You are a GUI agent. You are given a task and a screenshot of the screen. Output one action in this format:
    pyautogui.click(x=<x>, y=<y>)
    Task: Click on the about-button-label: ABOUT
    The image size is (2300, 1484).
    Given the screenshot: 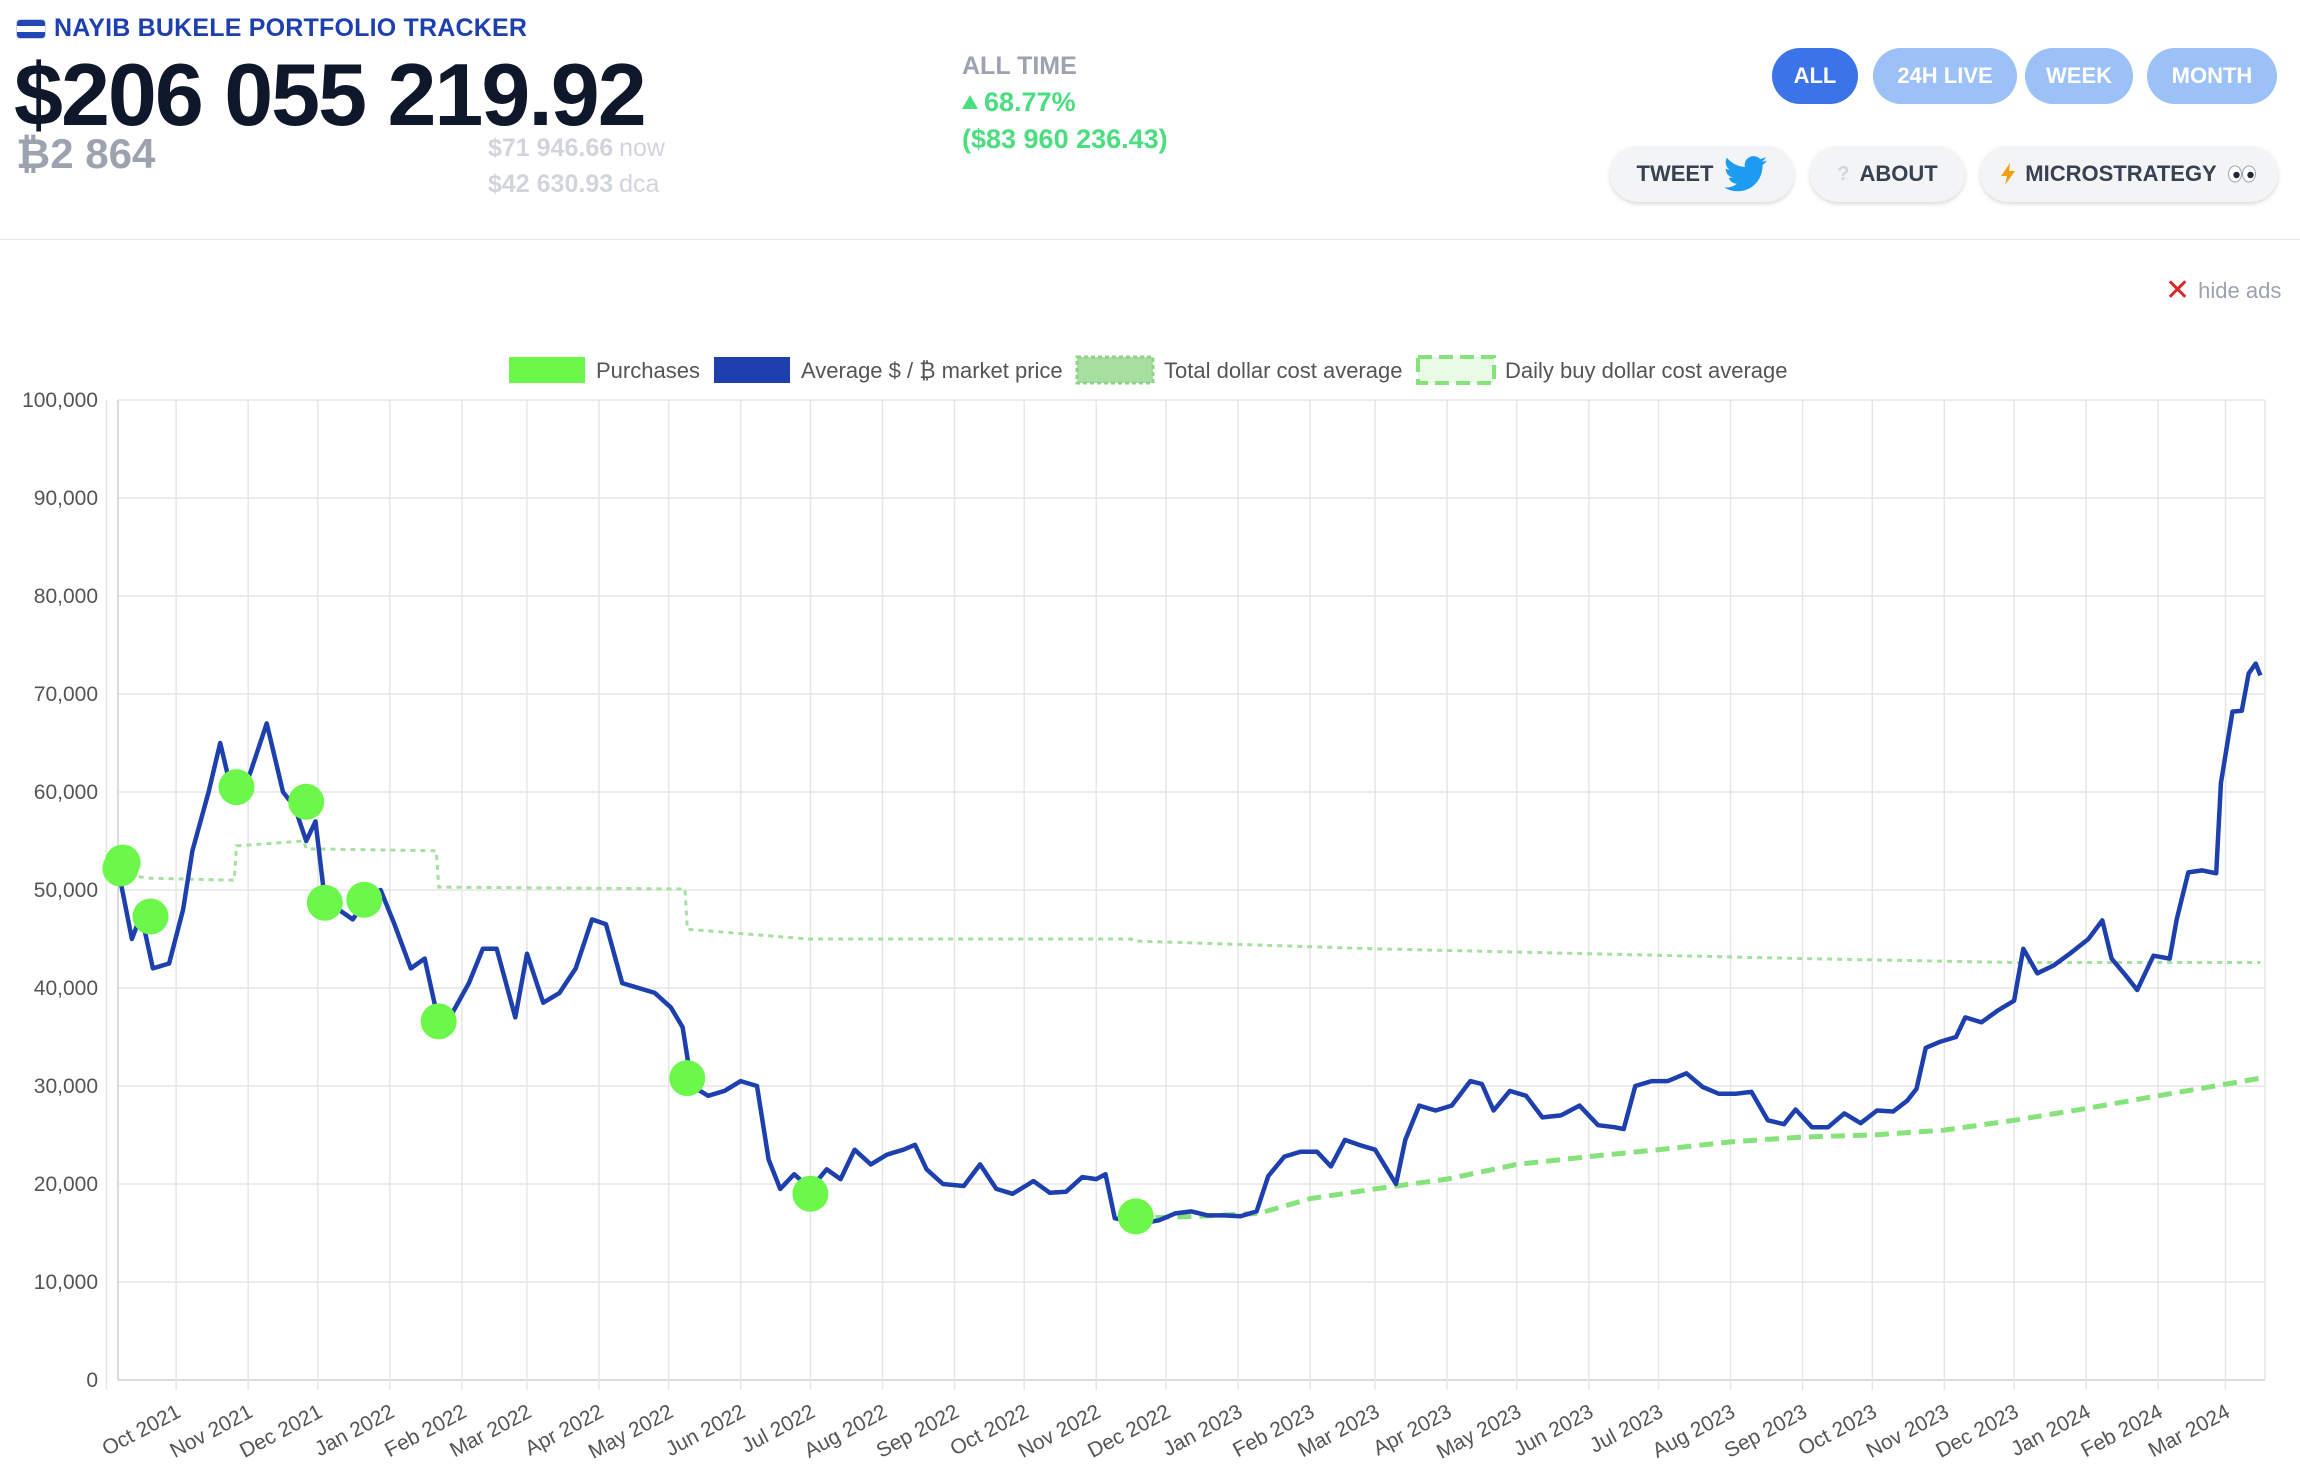 What is the action you would take?
    pyautogui.click(x=1898, y=173)
    